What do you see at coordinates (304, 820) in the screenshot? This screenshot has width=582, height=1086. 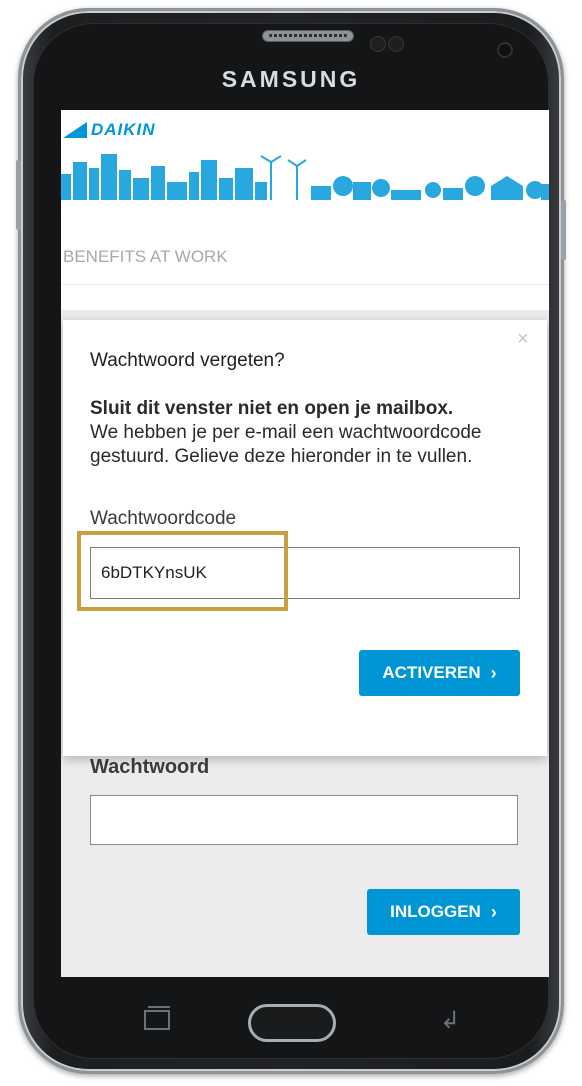 I see `password-field` at bounding box center [304, 820].